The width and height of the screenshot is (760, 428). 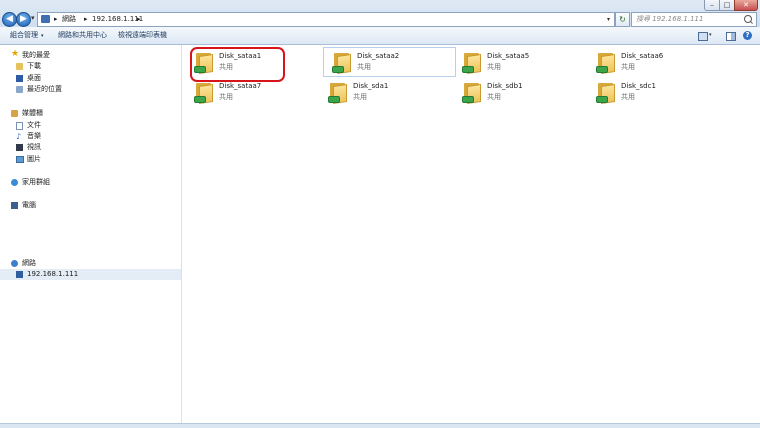 I want to click on library-icon, so click(x=14, y=113).